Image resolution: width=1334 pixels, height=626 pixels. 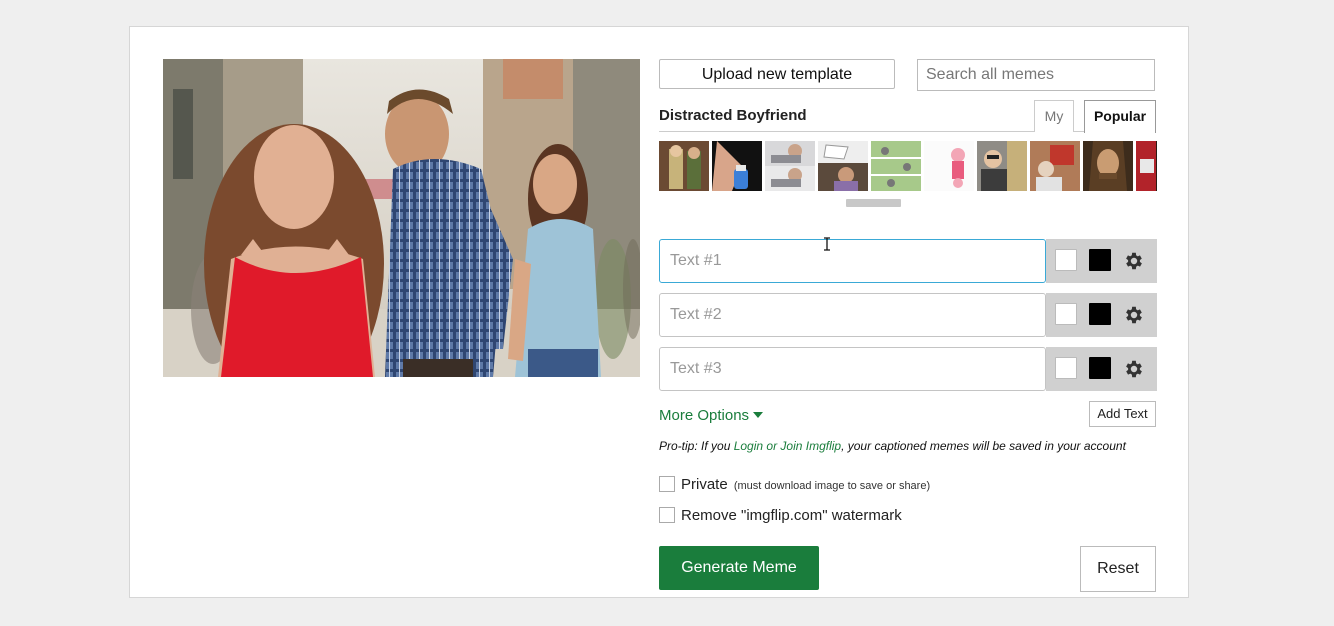 What do you see at coordinates (873, 203) in the screenshot?
I see `thumbnail-scroll-handle` at bounding box center [873, 203].